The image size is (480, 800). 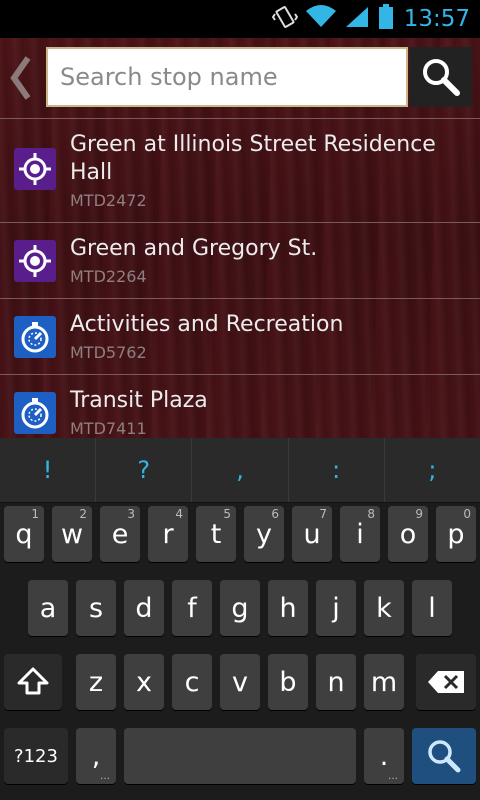 I want to click on list-item: Green and Gregory St. MTD2264, so click(x=240, y=260).